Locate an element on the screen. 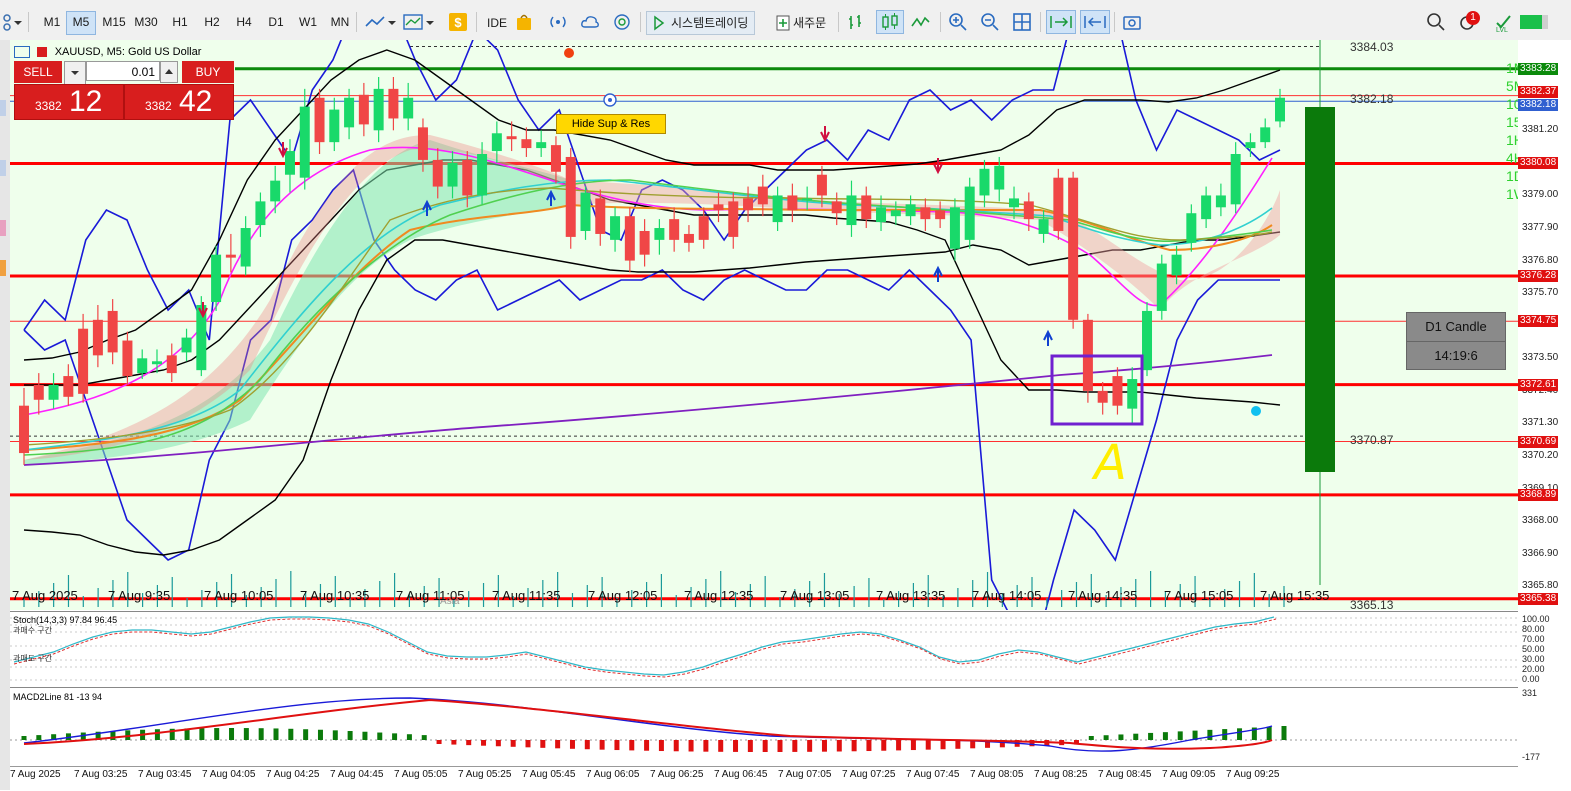 The height and width of the screenshot is (791, 1571). line-chart-icon is located at coordinates (920, 22).